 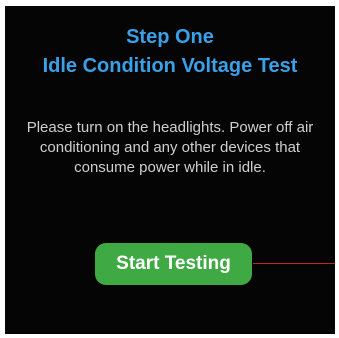 I want to click on test-title: Idle Condition Voltage Test, so click(x=170, y=66).